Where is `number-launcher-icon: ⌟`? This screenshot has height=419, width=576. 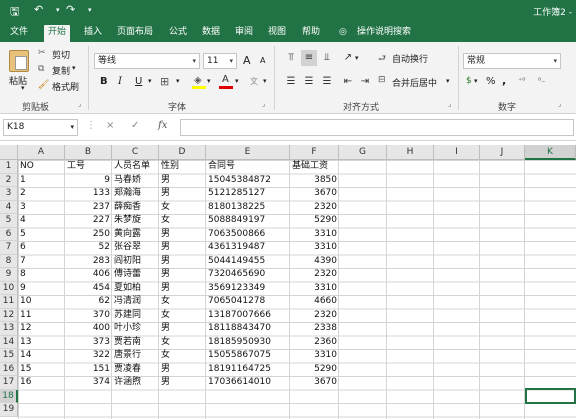 number-launcher-icon: ⌟ is located at coordinates (559, 104).